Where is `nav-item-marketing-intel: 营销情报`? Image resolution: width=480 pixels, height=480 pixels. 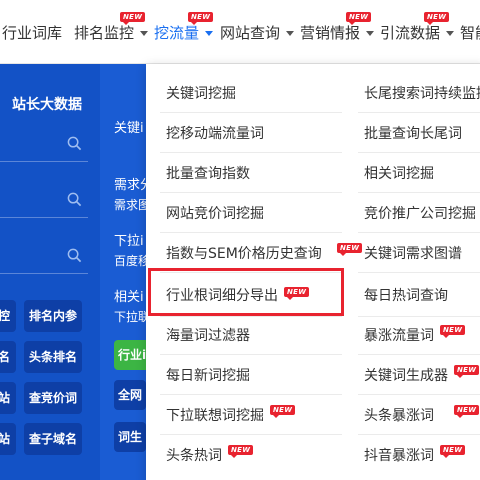 nav-item-marketing-intel: 营销情报 is located at coordinates (337, 33).